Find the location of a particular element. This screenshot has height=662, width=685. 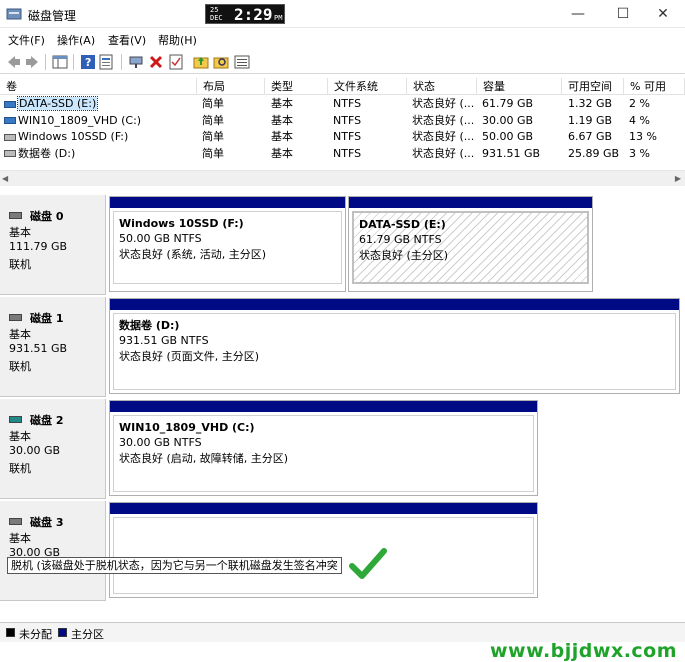

volume-fs-cell: NTFS is located at coordinates (347, 153).